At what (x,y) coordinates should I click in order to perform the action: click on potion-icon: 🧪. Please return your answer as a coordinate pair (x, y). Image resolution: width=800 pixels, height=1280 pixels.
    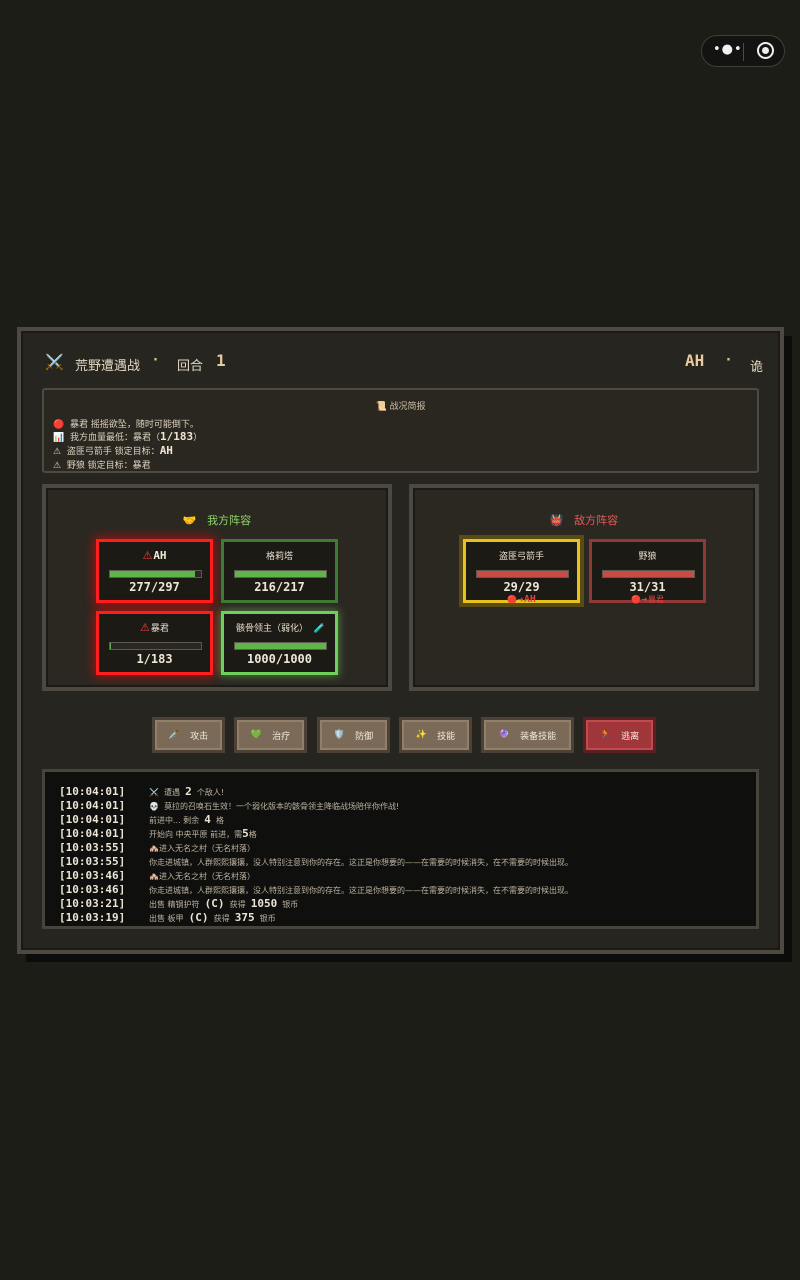
    Looking at the image, I should click on (319, 629).